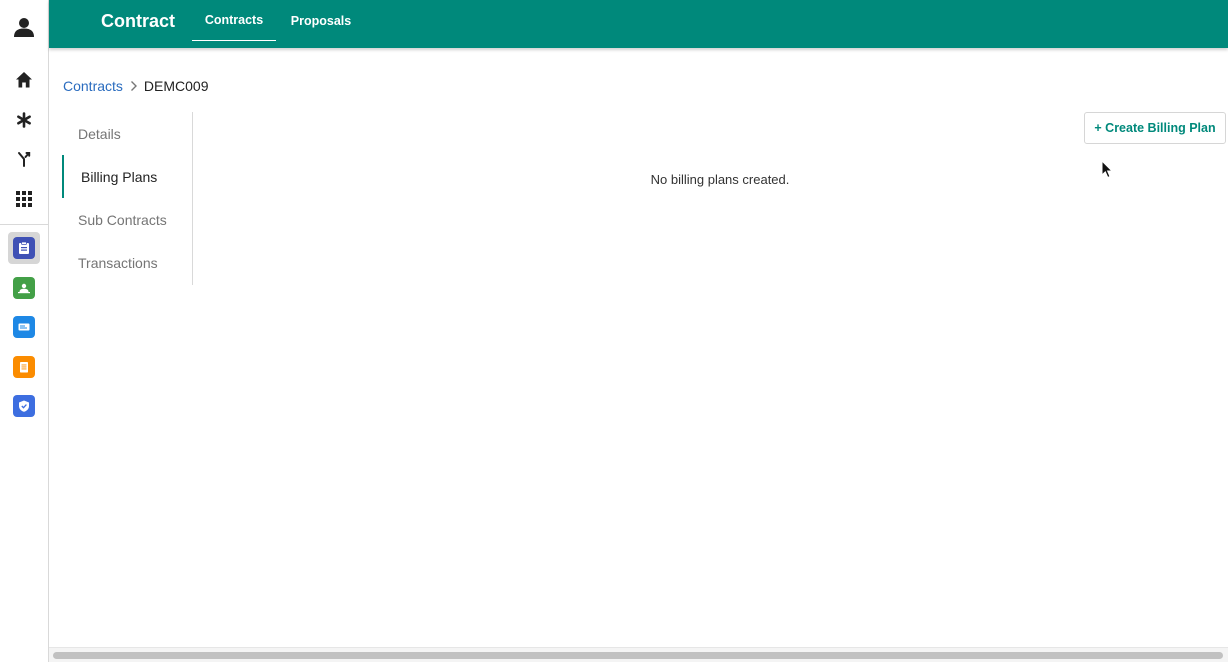  I want to click on breadcrumb-contracts-link: Contracts, so click(93, 86).